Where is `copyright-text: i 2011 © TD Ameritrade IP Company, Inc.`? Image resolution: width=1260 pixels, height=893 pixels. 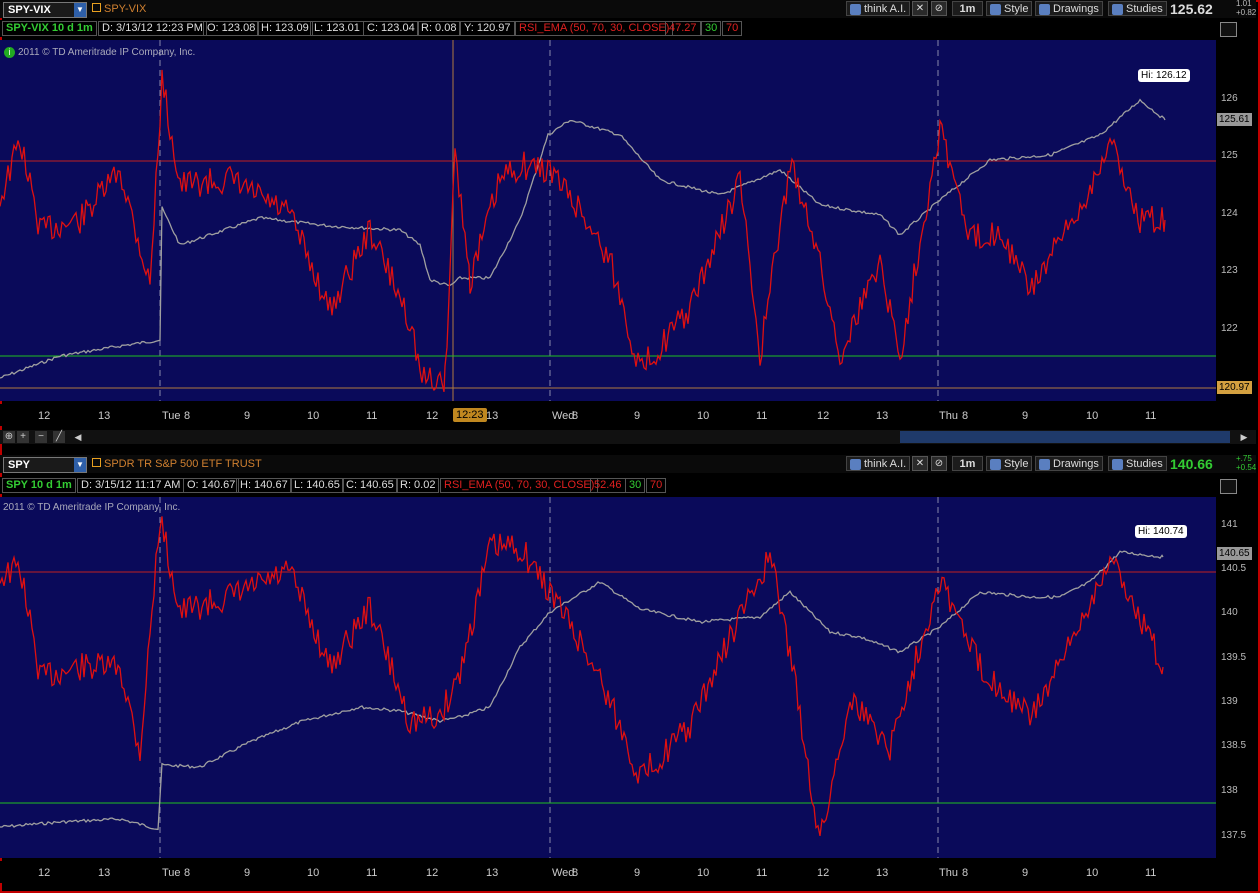 copyright-text: i 2011 © TD Ameritrade IP Company, Inc. is located at coordinates (99, 52).